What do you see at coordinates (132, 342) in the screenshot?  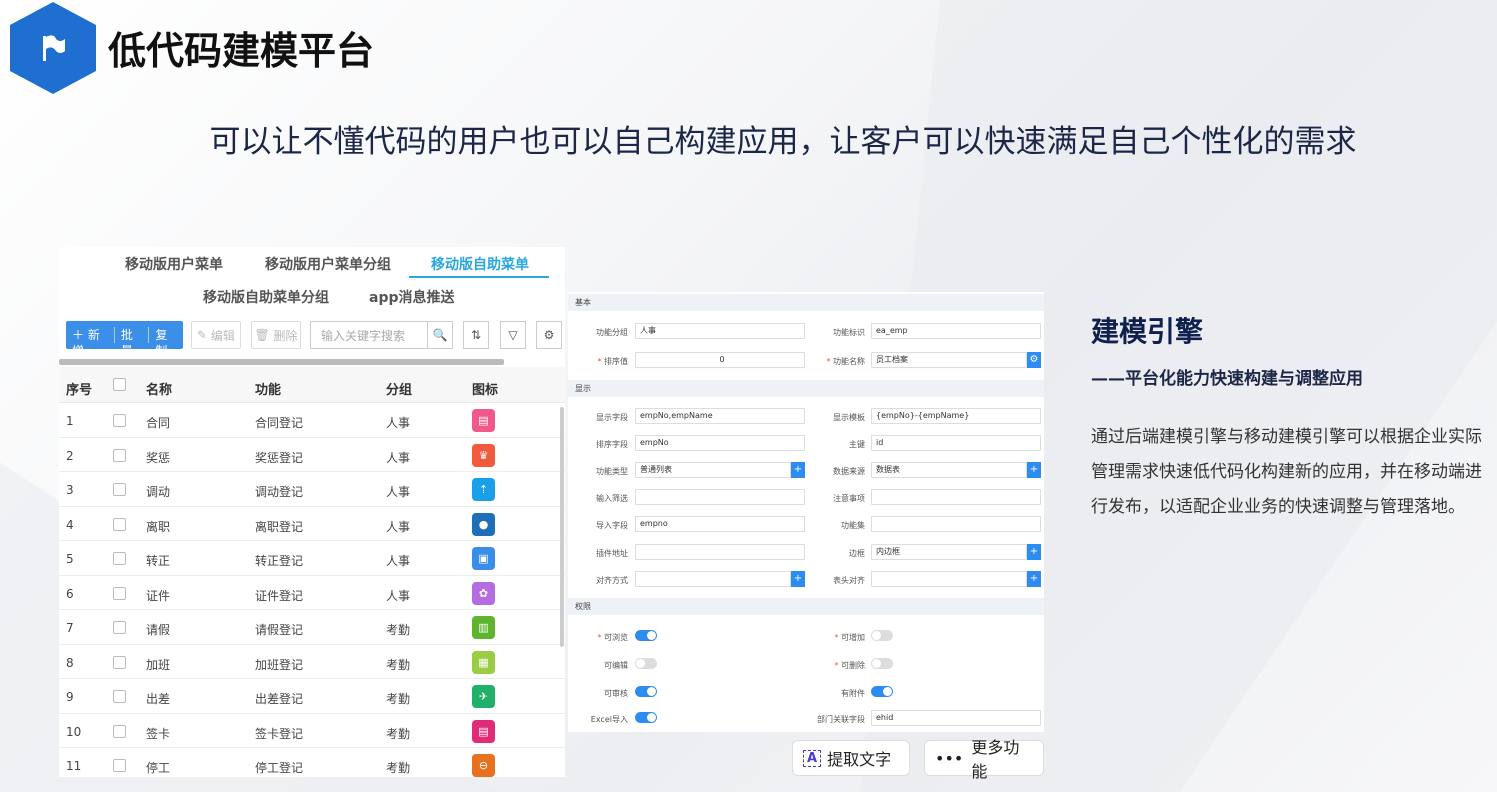 I see `batch-button: 批量` at bounding box center [132, 342].